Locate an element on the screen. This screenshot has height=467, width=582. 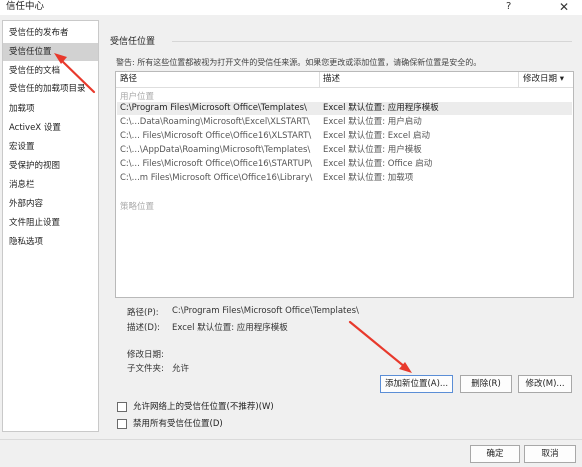
path-label: 路径(P): is located at coordinates (143, 313).